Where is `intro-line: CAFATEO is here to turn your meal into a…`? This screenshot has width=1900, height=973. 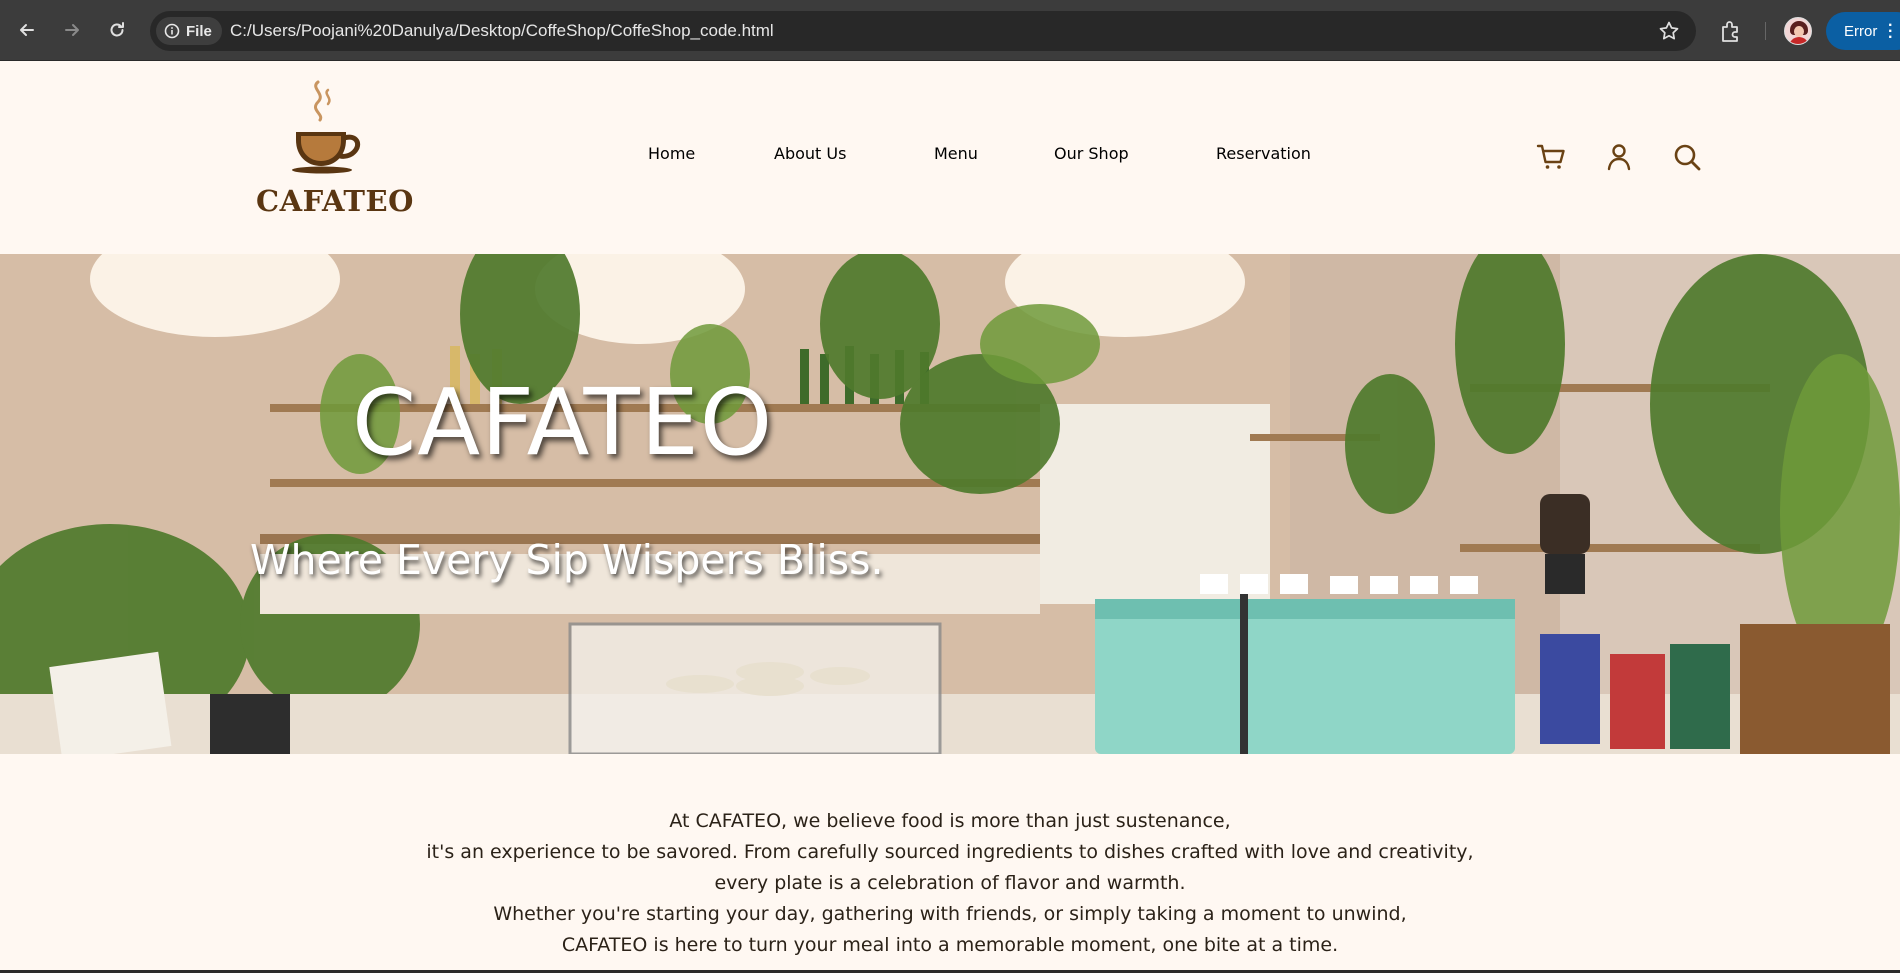 intro-line: CAFATEO is here to turn your meal into a… is located at coordinates (950, 945).